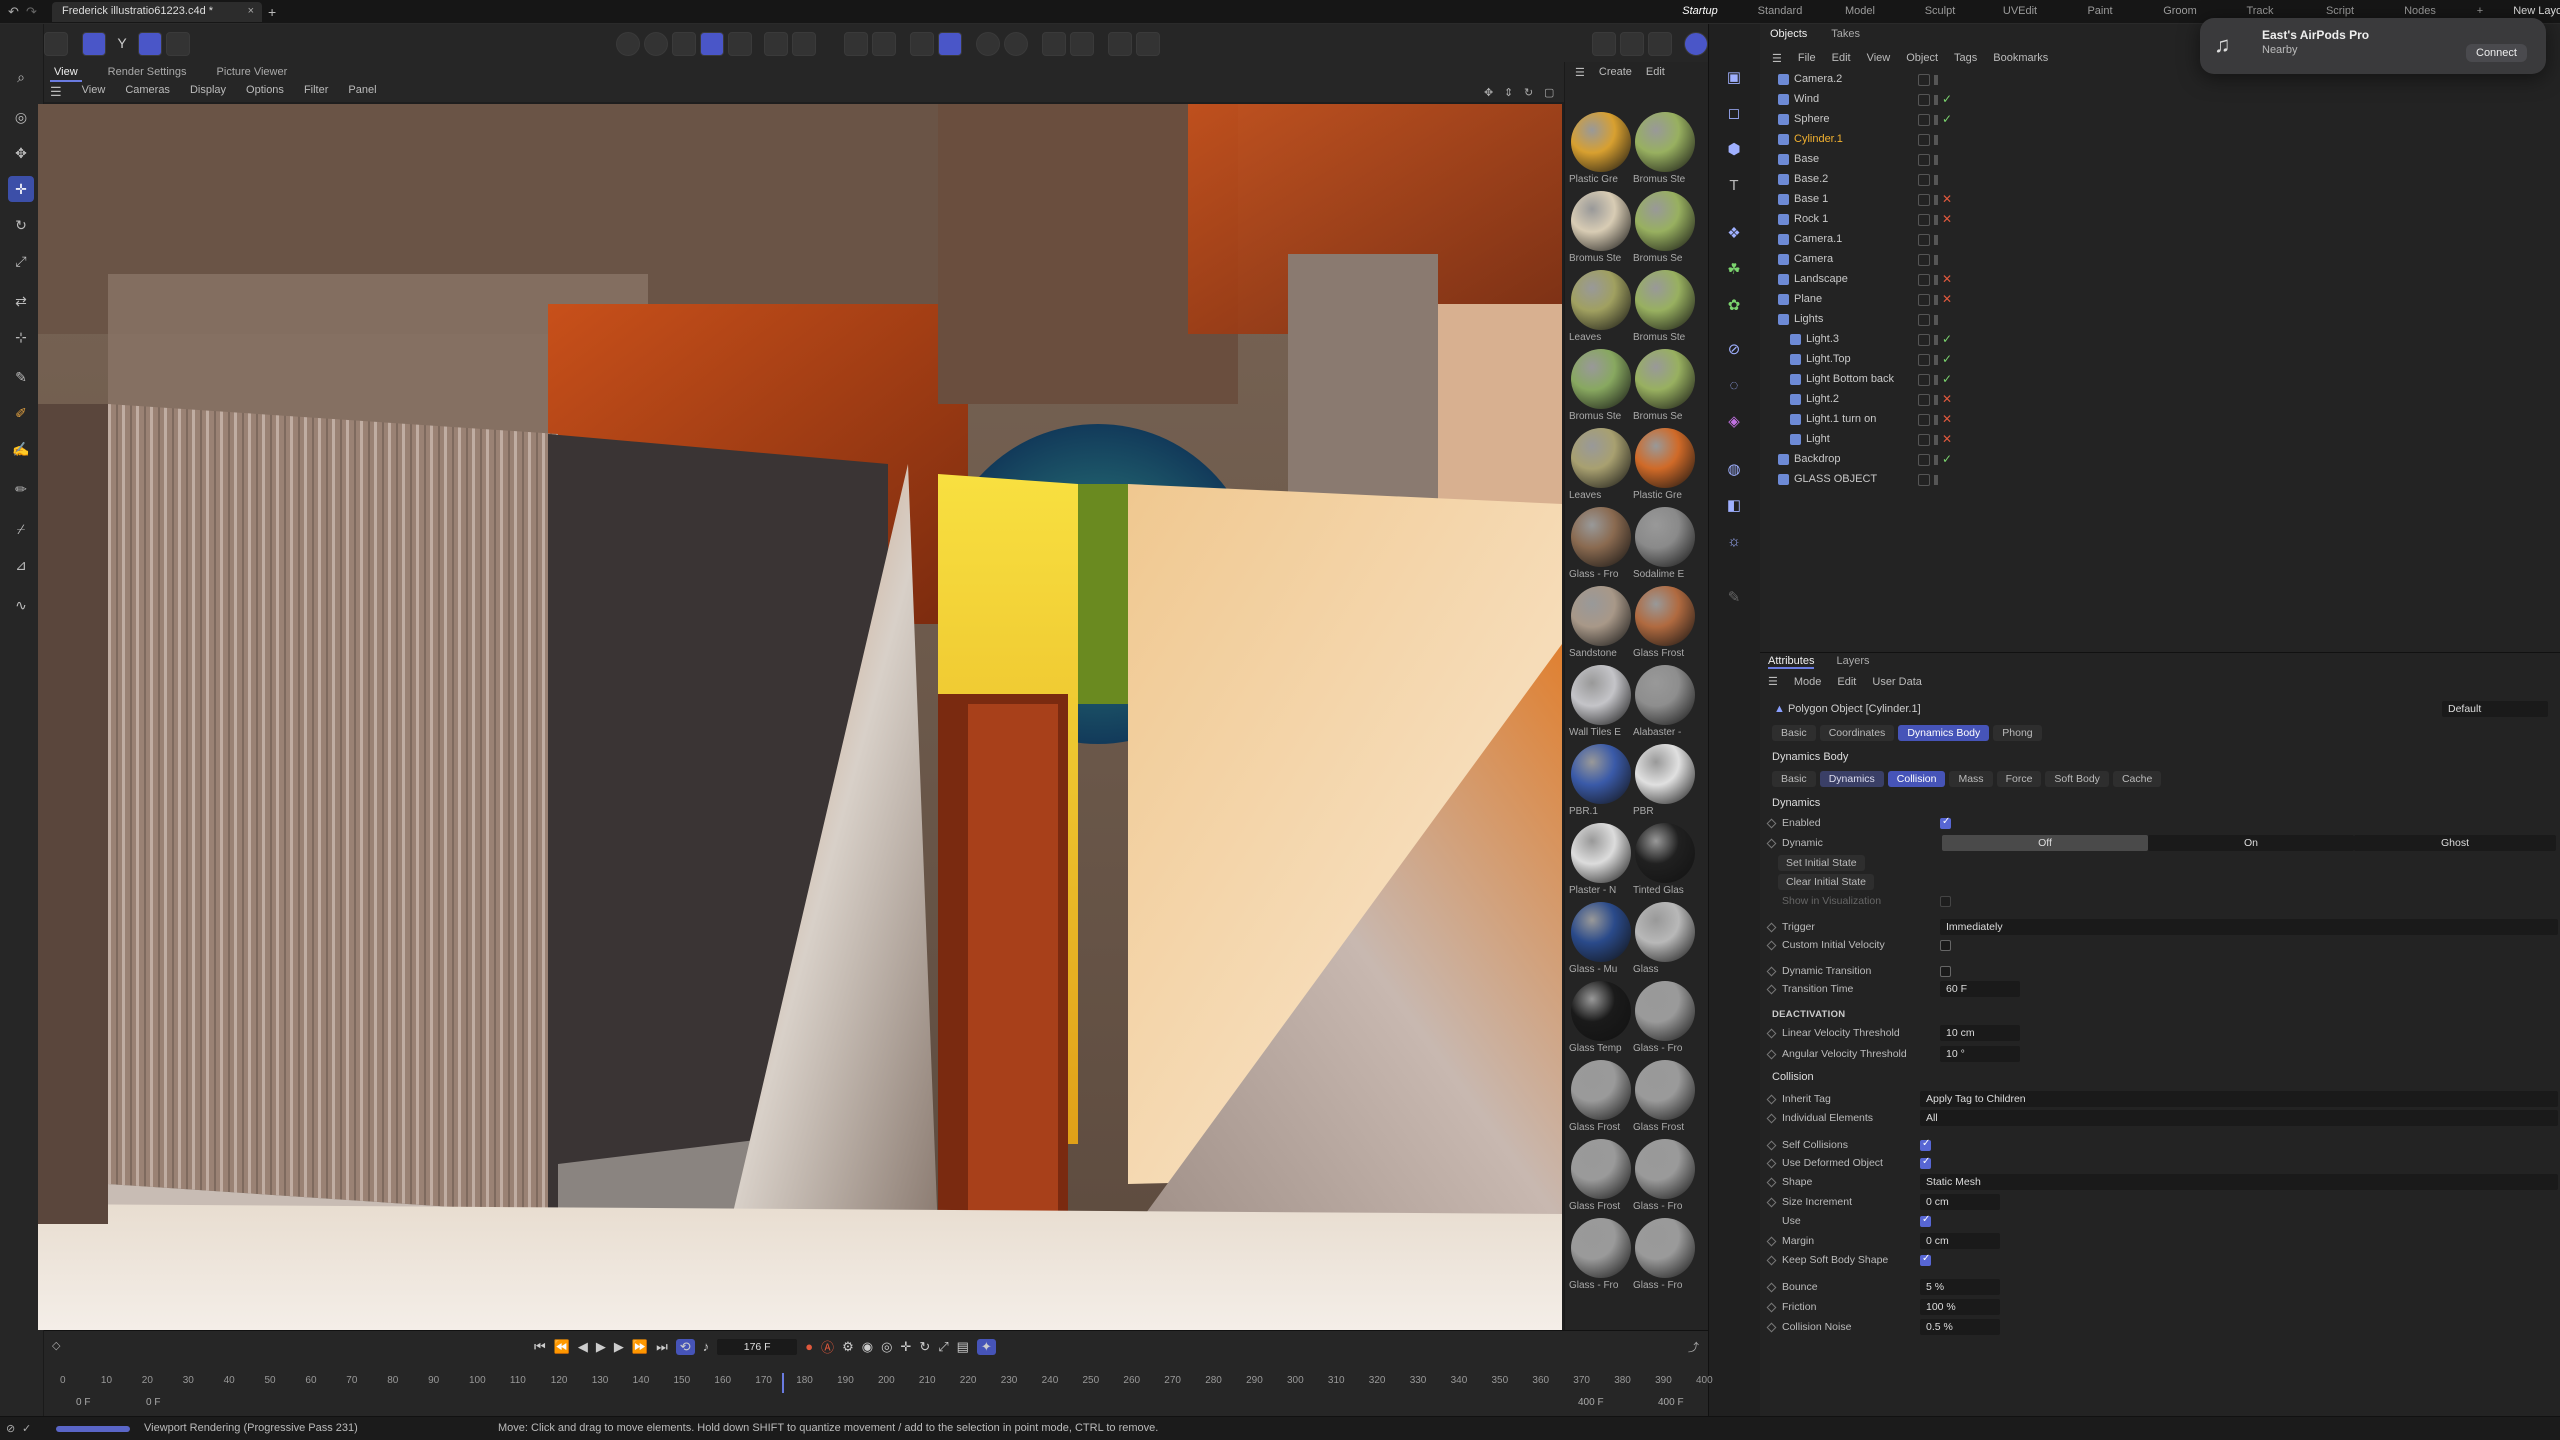 The height and width of the screenshot is (1440, 2560). Describe the element at coordinates (1821, 863) in the screenshot. I see `set-initial-state-button: Set Initial State` at that location.